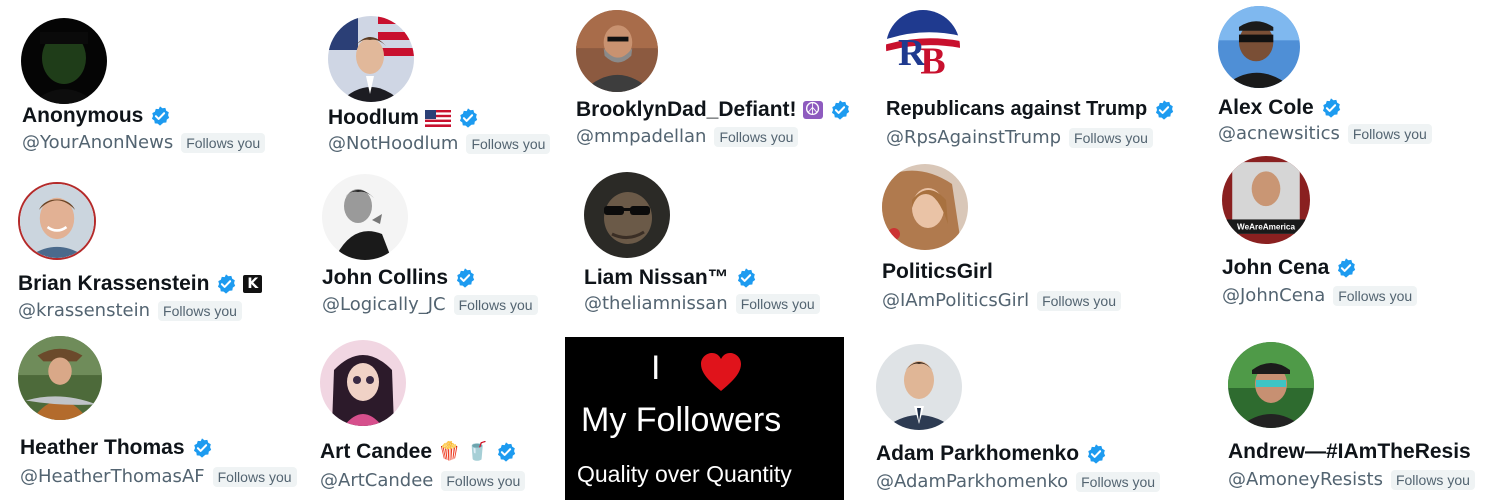 The image size is (1500, 500). Describe the element at coordinates (656, 303) in the screenshot. I see `account-handle: @theliamnissan` at that location.